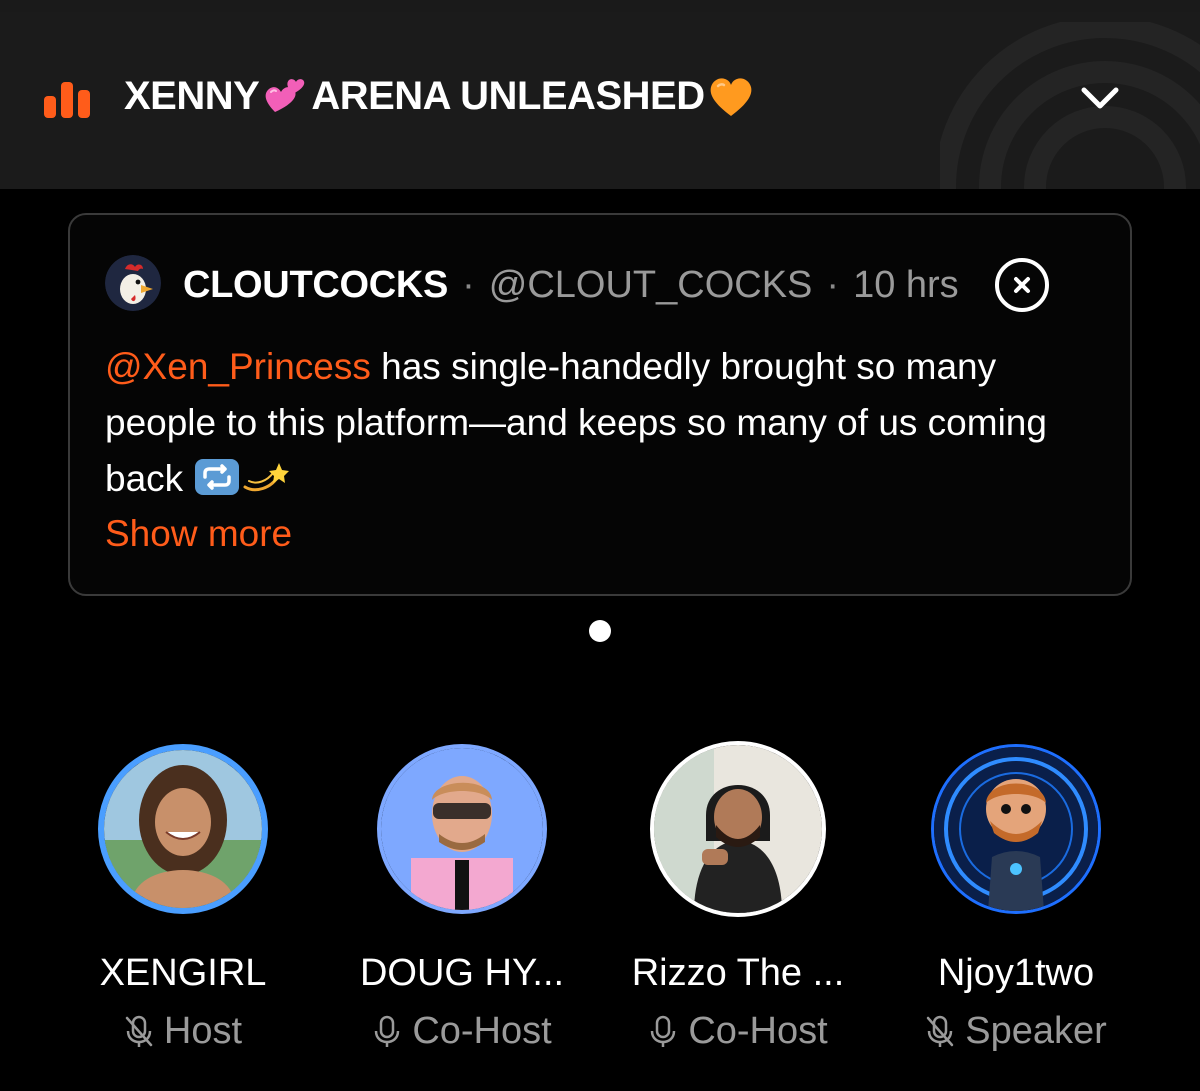 The height and width of the screenshot is (1091, 1200). What do you see at coordinates (600, 6) in the screenshot?
I see `status-strip` at bounding box center [600, 6].